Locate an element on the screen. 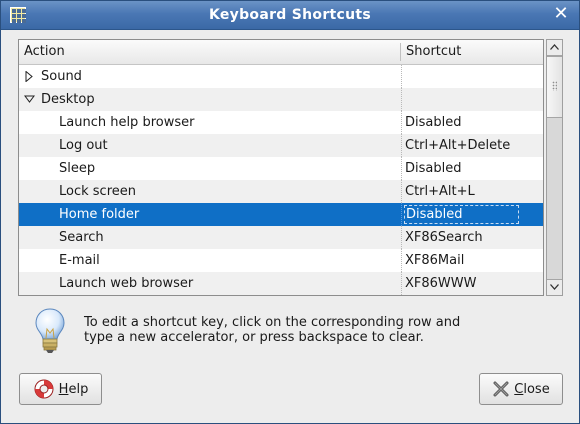 The height and width of the screenshot is (424, 580). action-cell: E-mail is located at coordinates (79, 260).